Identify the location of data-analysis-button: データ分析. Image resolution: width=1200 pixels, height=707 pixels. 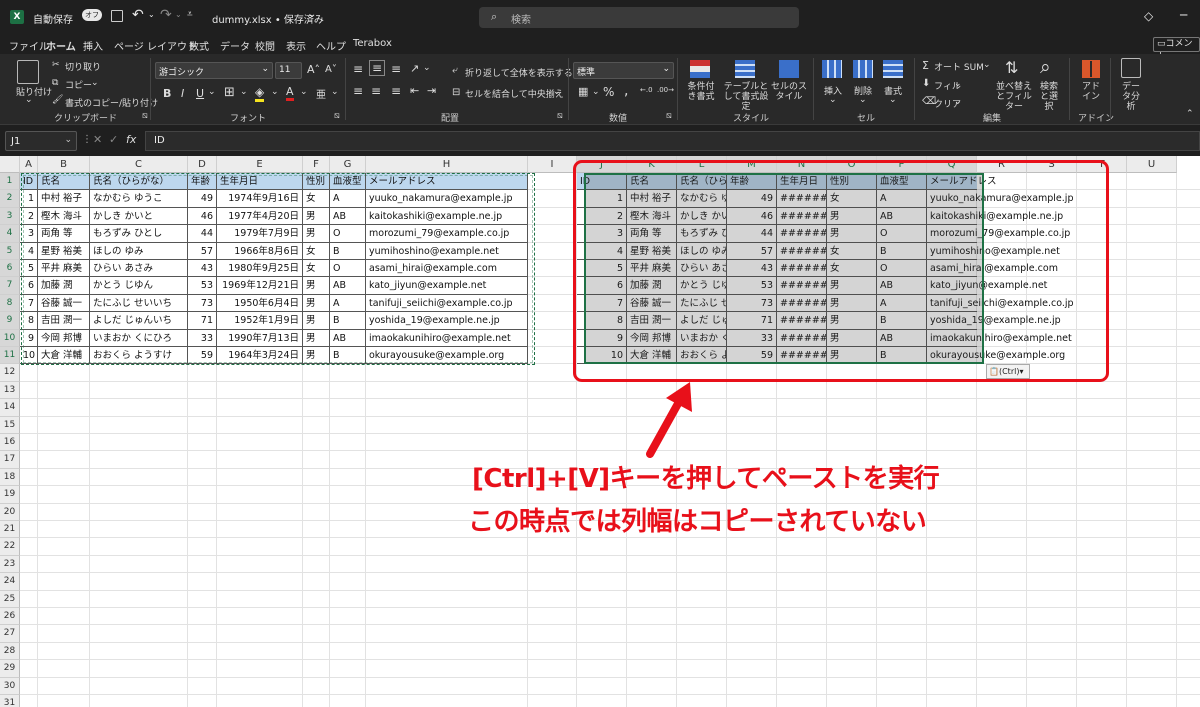
(1131, 97).